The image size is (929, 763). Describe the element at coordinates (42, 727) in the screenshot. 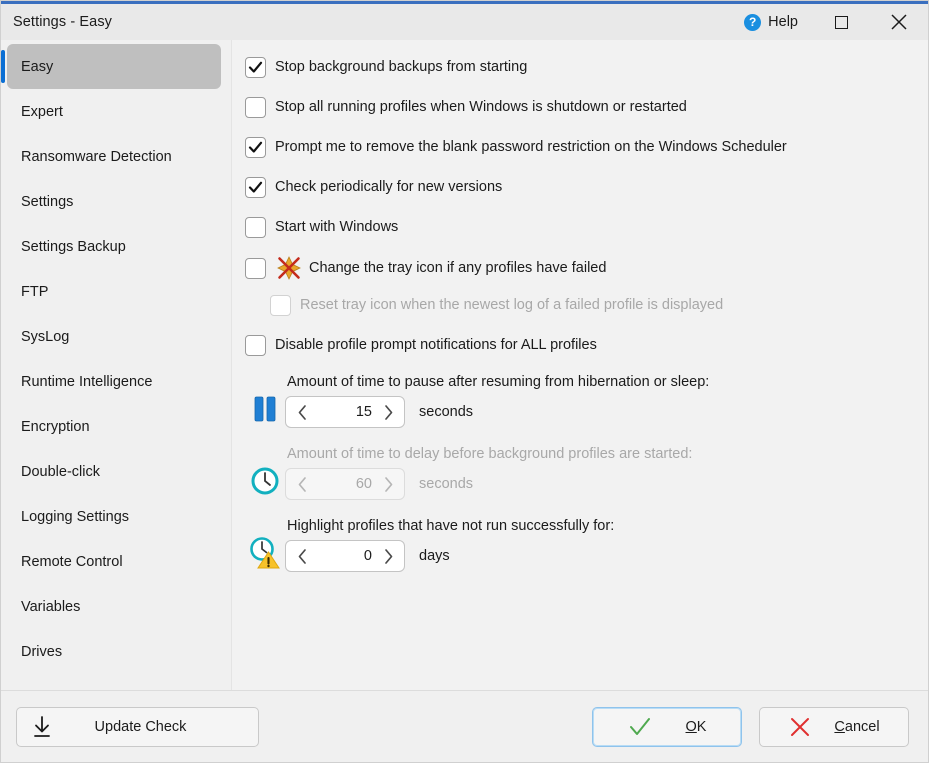

I see `download-icon` at that location.